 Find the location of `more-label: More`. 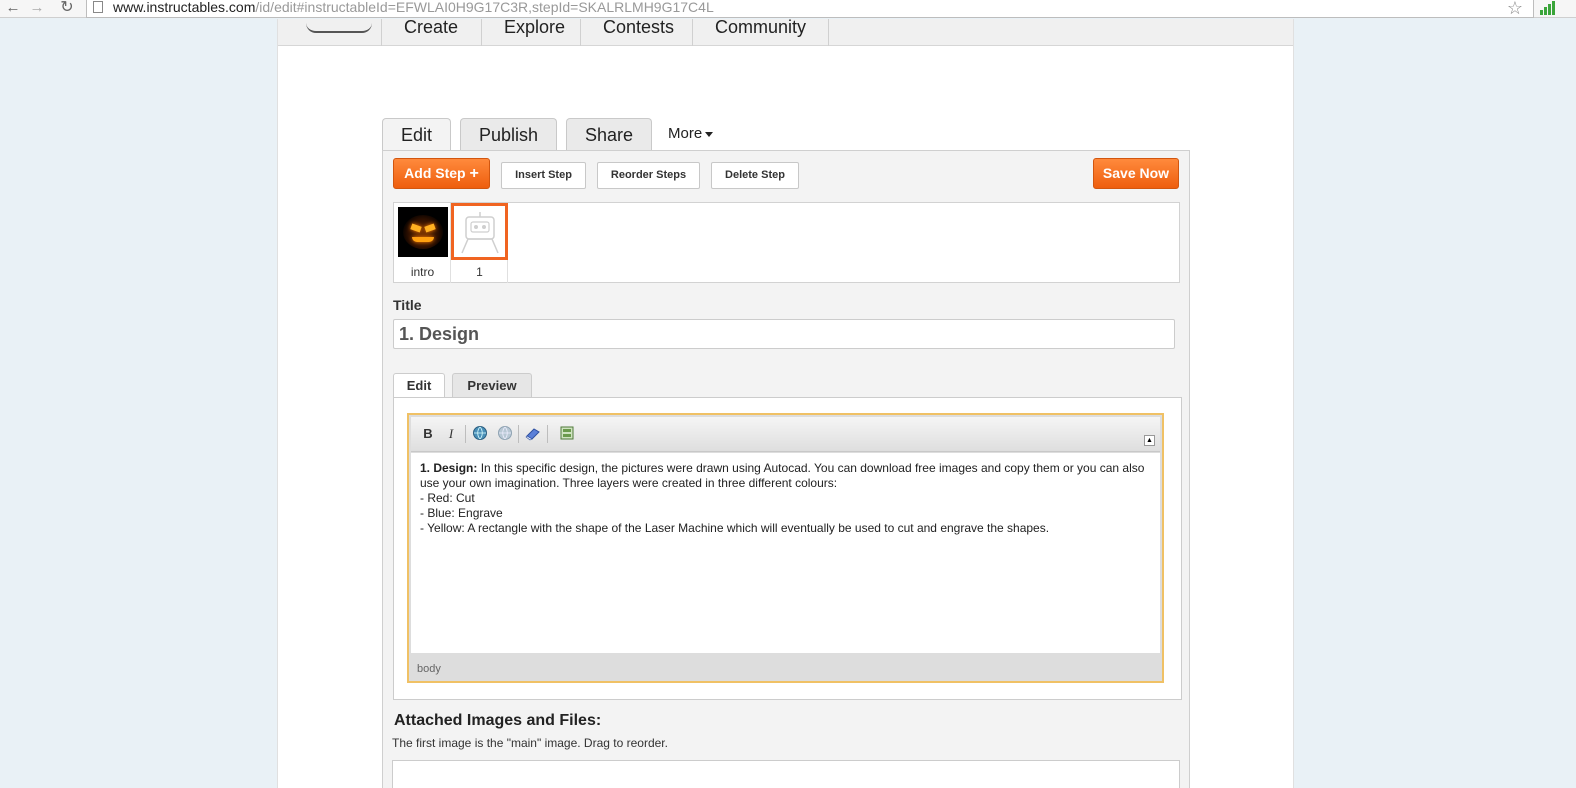

more-label: More is located at coordinates (685, 133).